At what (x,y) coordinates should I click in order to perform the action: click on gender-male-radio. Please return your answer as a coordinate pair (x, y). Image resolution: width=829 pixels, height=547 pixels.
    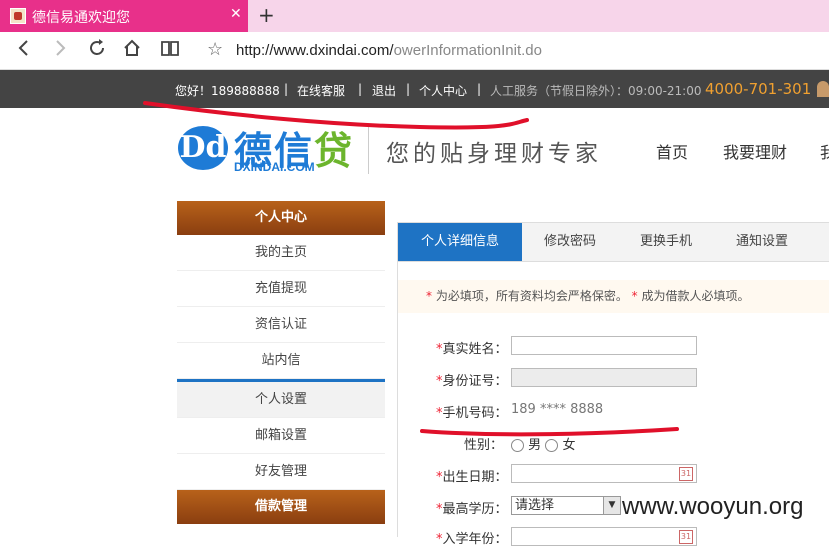
    Looking at the image, I should click on (517, 445).